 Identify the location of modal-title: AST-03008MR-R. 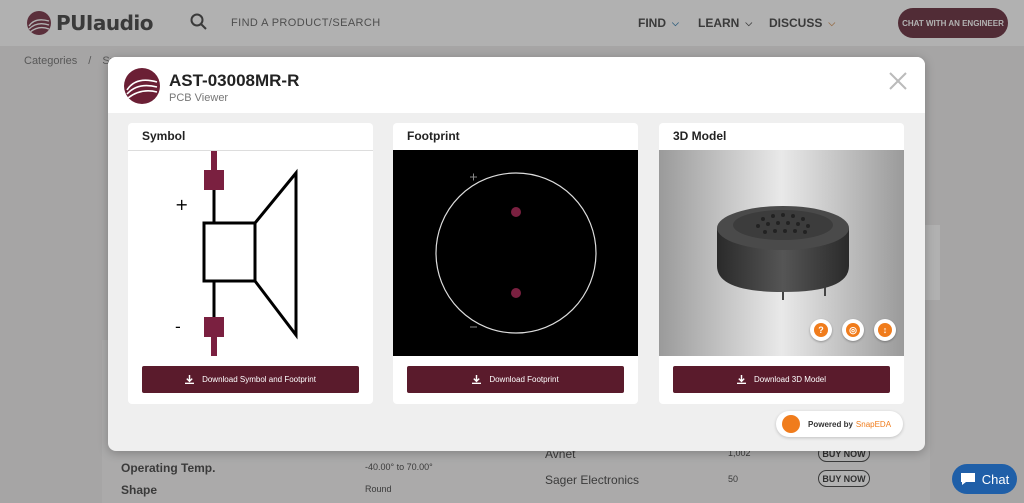
(234, 80).